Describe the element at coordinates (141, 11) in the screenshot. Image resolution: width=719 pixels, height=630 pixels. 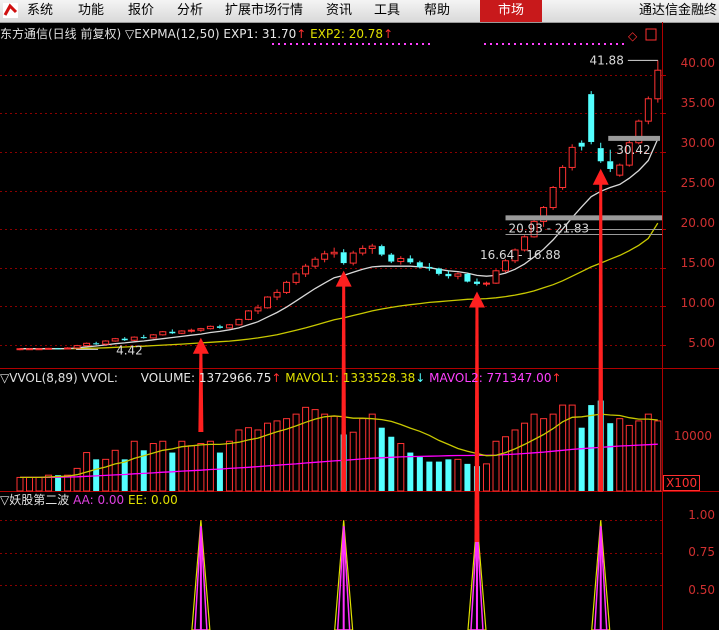
I see `menu-quote: 报价` at that location.